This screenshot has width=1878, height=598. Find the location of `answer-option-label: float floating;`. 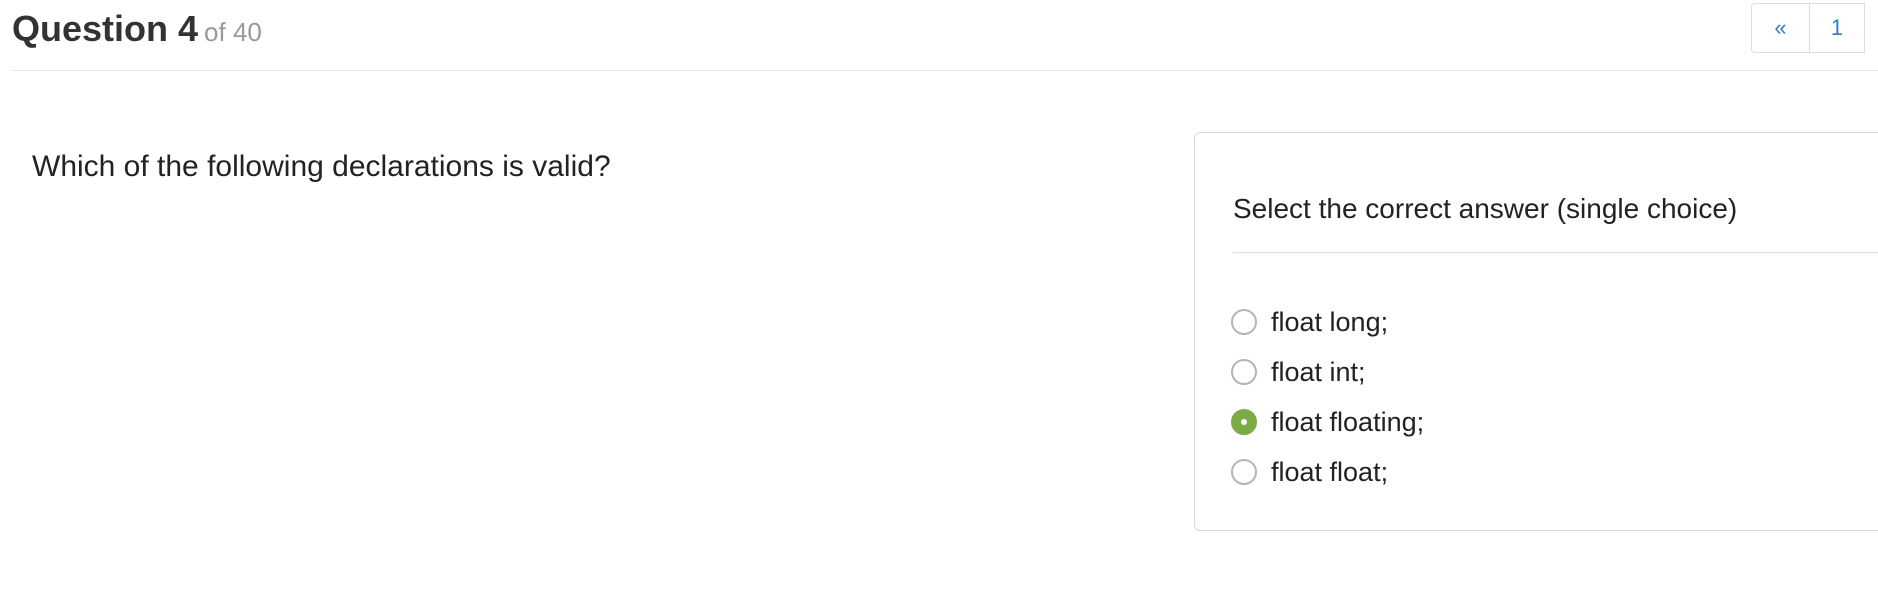

answer-option-label: float floating; is located at coordinates (1348, 421).